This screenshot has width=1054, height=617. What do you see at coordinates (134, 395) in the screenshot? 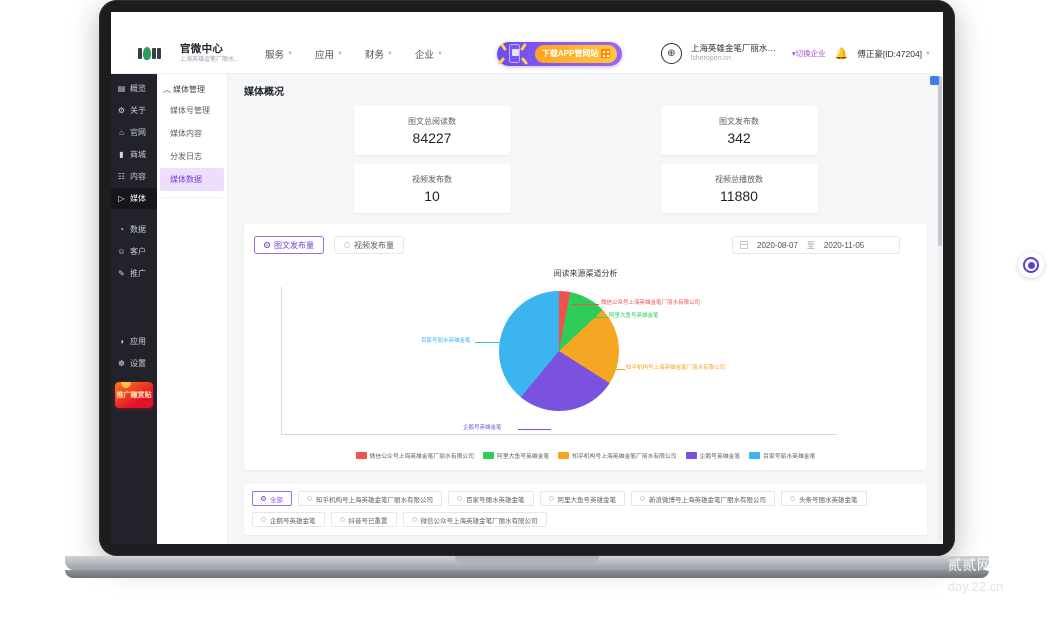
I see `promotion-badge-button: 推广赚赏贴` at bounding box center [134, 395].